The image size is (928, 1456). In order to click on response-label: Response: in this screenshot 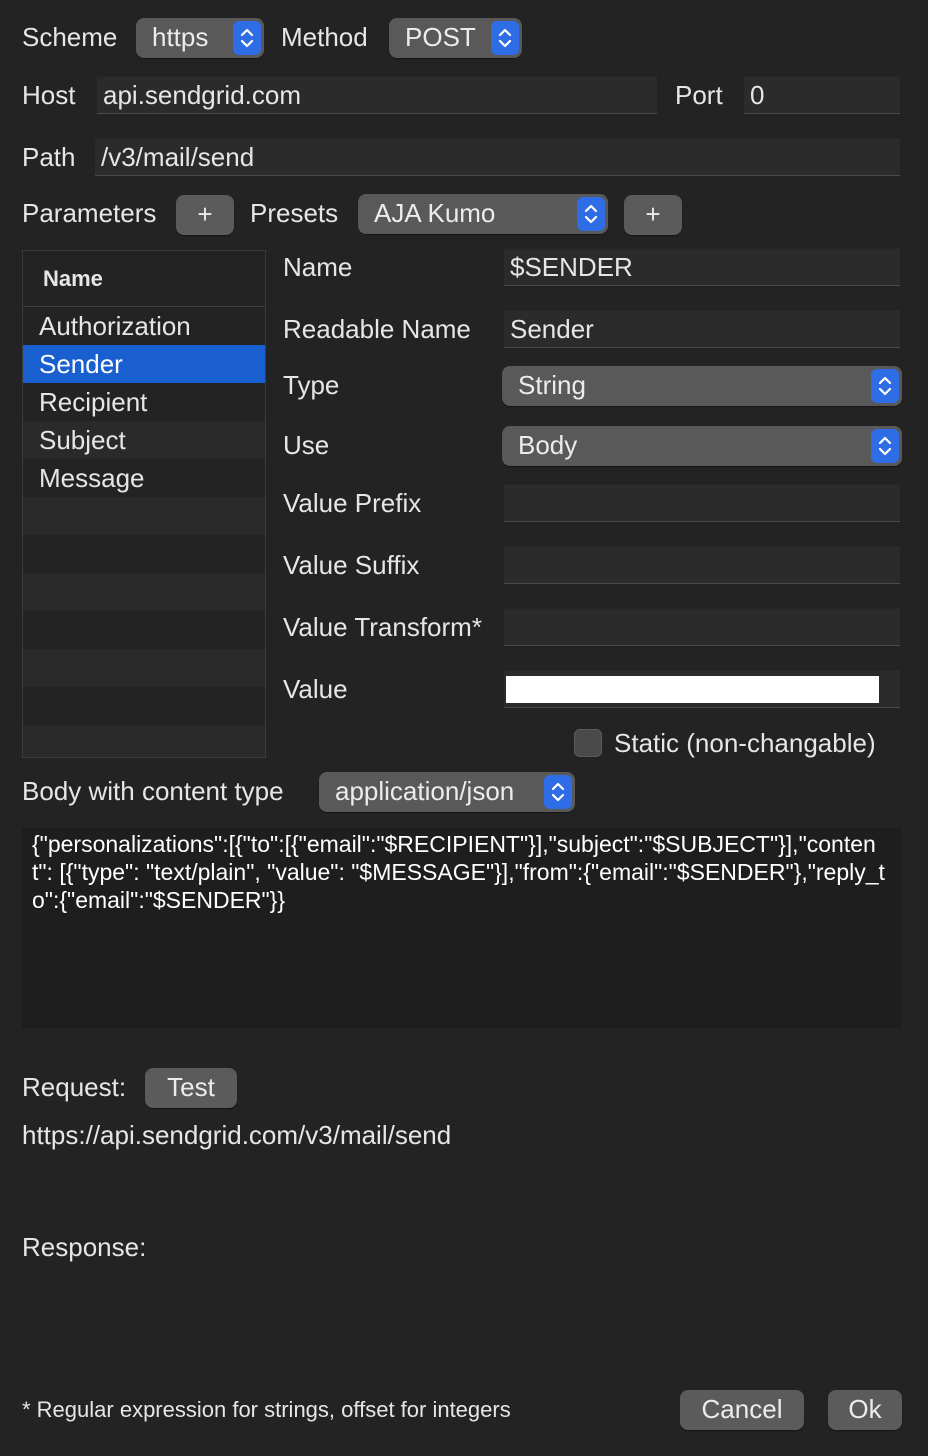, I will do `click(84, 1247)`.